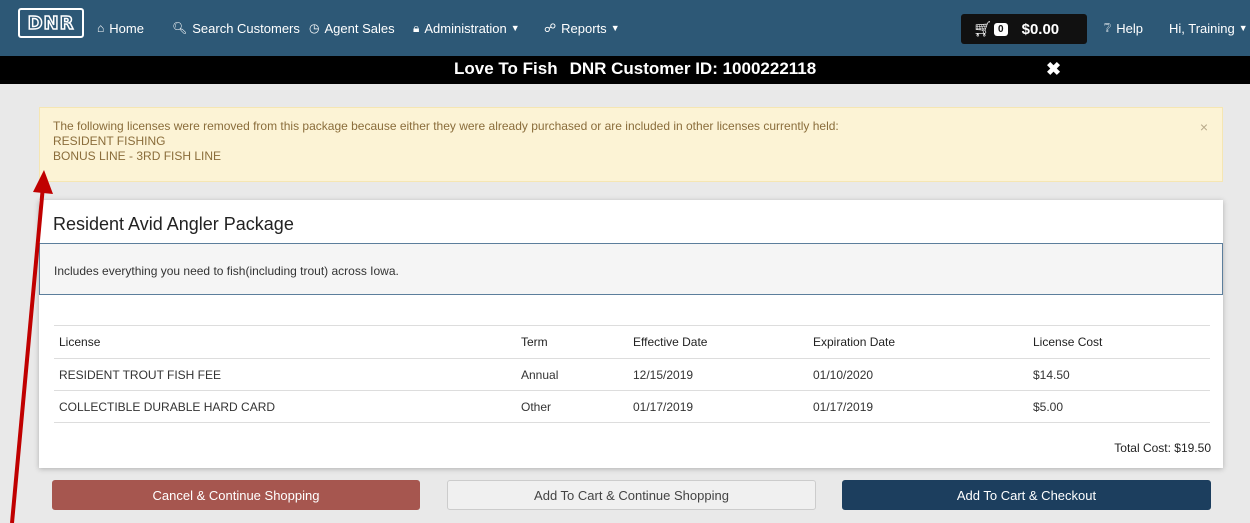  Describe the element at coordinates (1053, 69) in the screenshot. I see `close-icon: ✖` at that location.